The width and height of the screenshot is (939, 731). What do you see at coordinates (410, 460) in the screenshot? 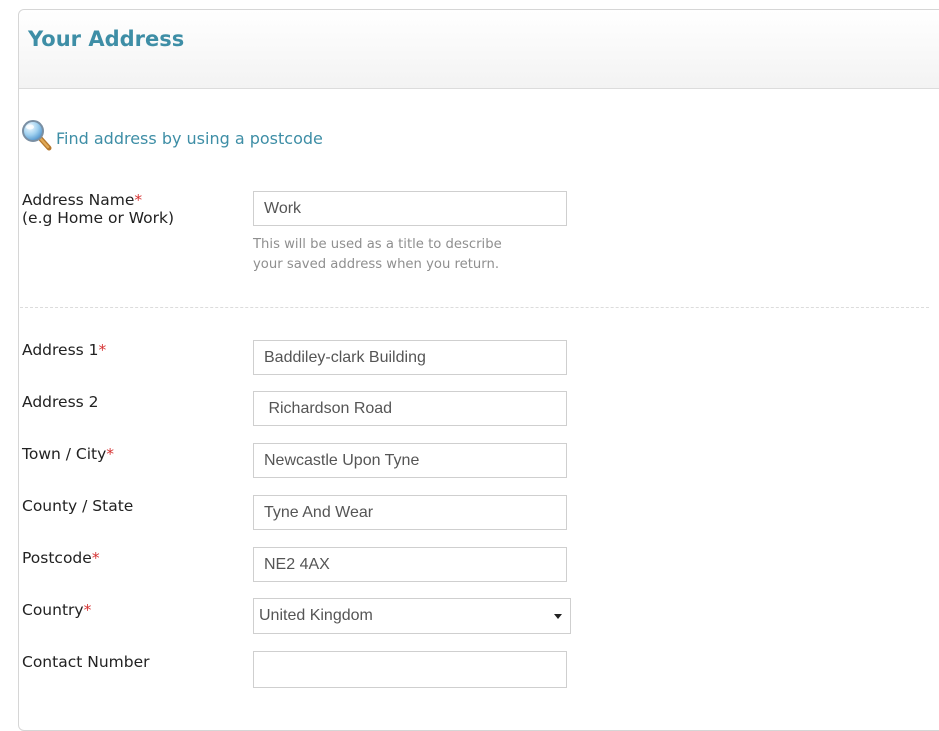
I see `town-input: Newcastle Upon Tyne` at bounding box center [410, 460].